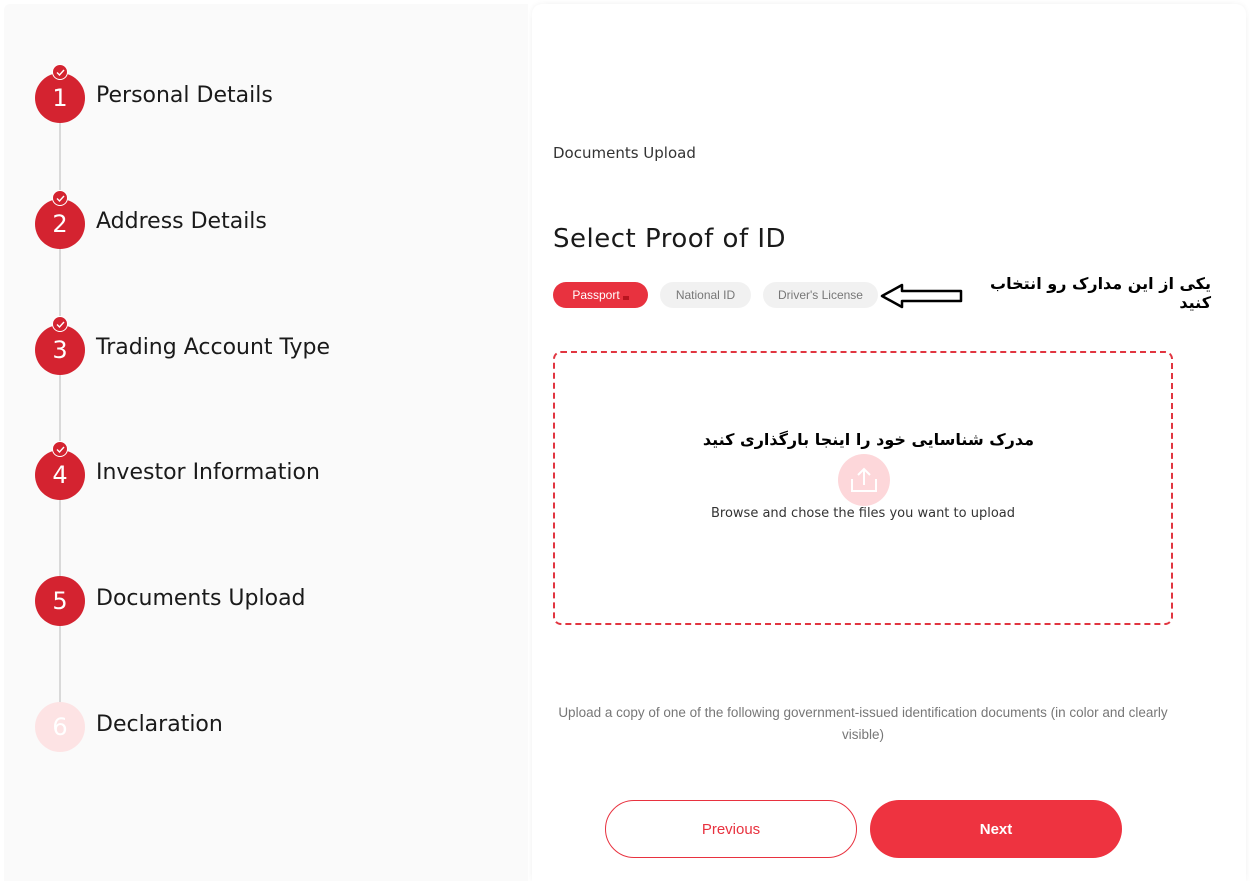 The image size is (1251, 881). I want to click on annotation-select-document: یکی از این مدارک رو انتخاب کنید, so click(1100, 293).